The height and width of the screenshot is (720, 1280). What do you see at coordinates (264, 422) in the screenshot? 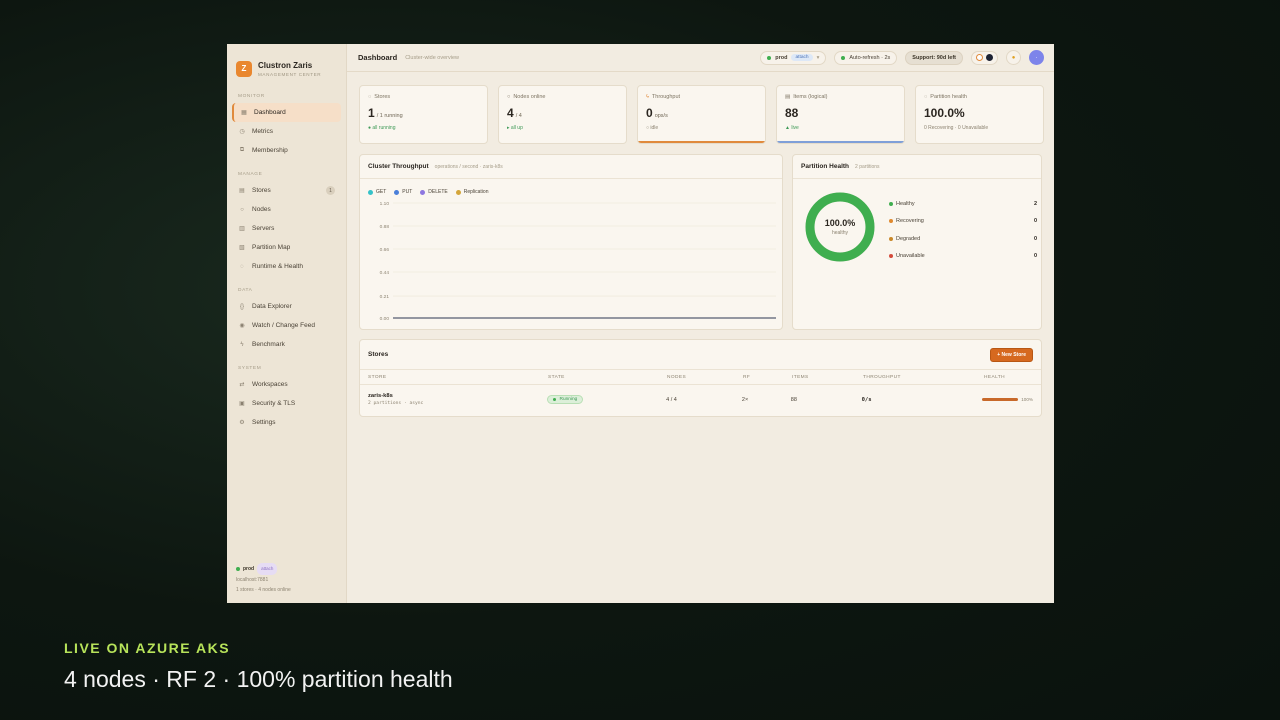
I see `sidebar-item-label: Settings` at bounding box center [264, 422].